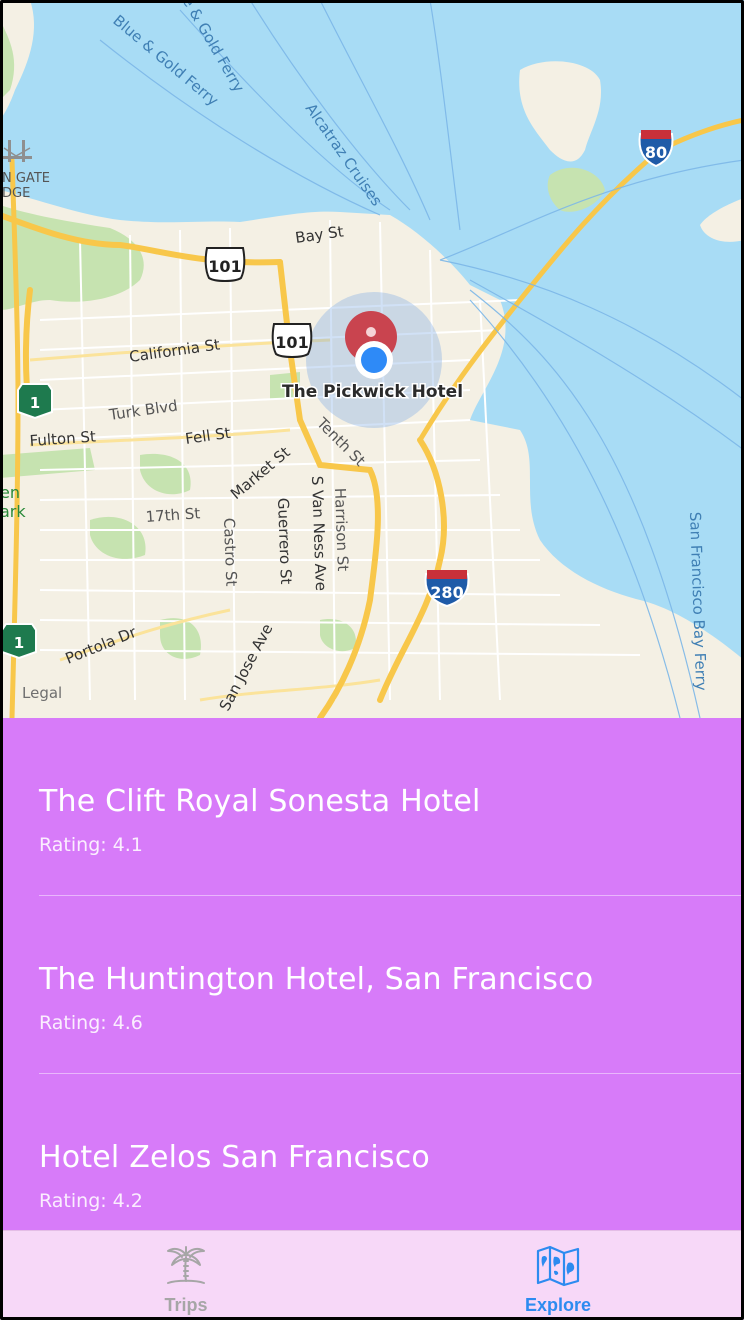 This screenshot has width=744, height=1320. I want to click on ca-1-shield-a: 1, so click(35, 401).